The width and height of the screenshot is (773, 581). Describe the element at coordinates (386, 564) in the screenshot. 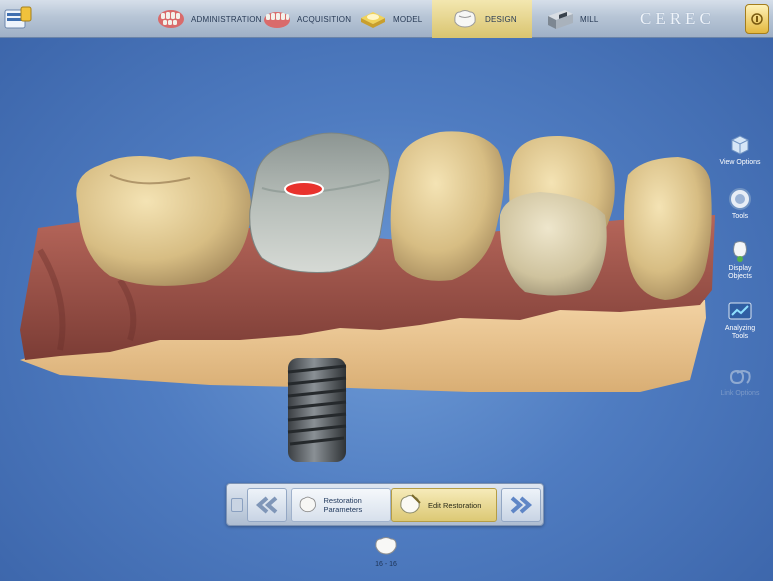

I see `tooth-selector-label: 16 - 16` at that location.